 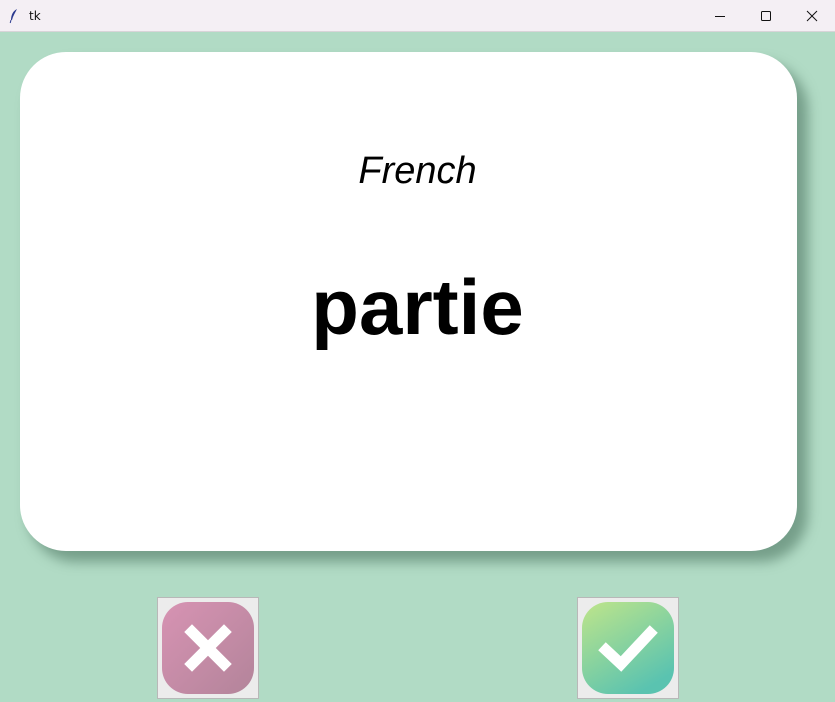 I want to click on minimize-icon, so click(x=720, y=16).